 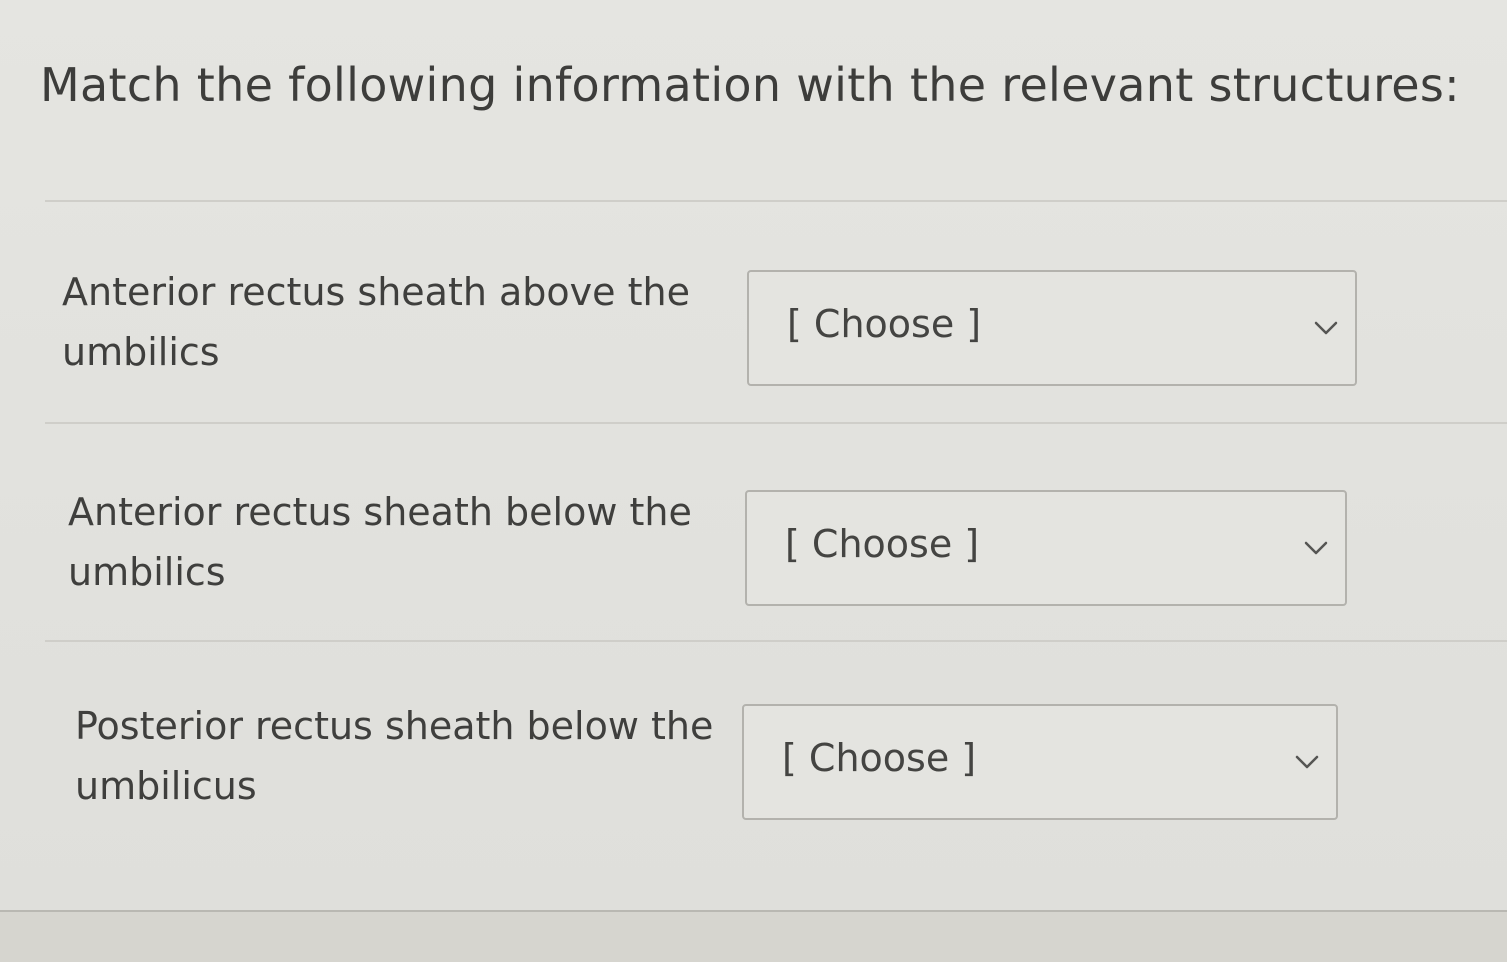 I want to click on match-label-3-line1: Posterior rectus sheath below the, so click(x=394, y=726).